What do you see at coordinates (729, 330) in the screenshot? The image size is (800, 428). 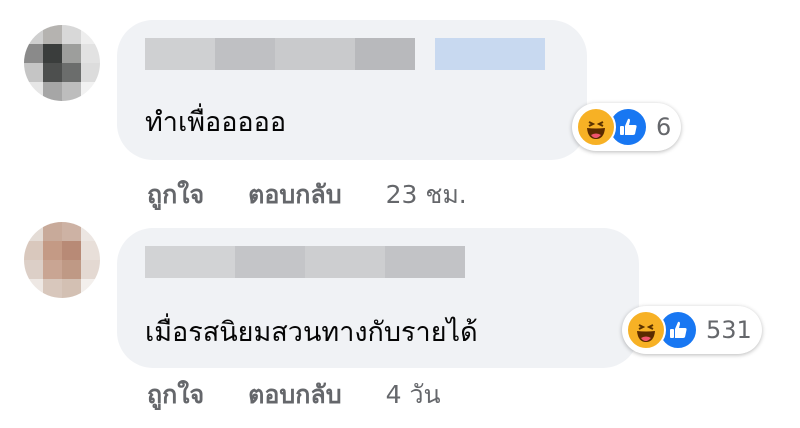 I see `reaction-count: 531` at bounding box center [729, 330].